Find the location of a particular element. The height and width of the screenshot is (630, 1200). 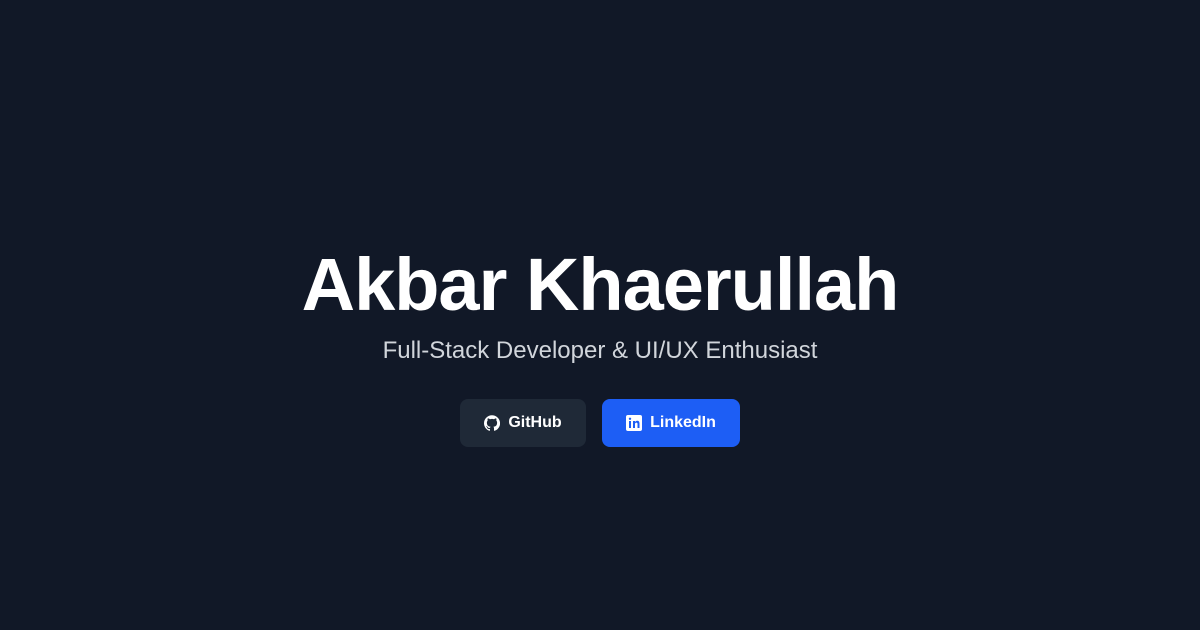

linkedin-icon is located at coordinates (634, 423).